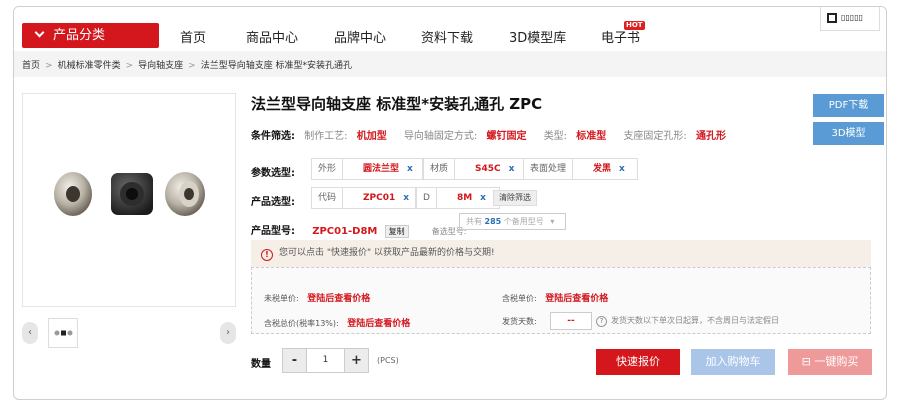  Describe the element at coordinates (272, 36) in the screenshot. I see `nav-item-products: 商品中心` at that location.